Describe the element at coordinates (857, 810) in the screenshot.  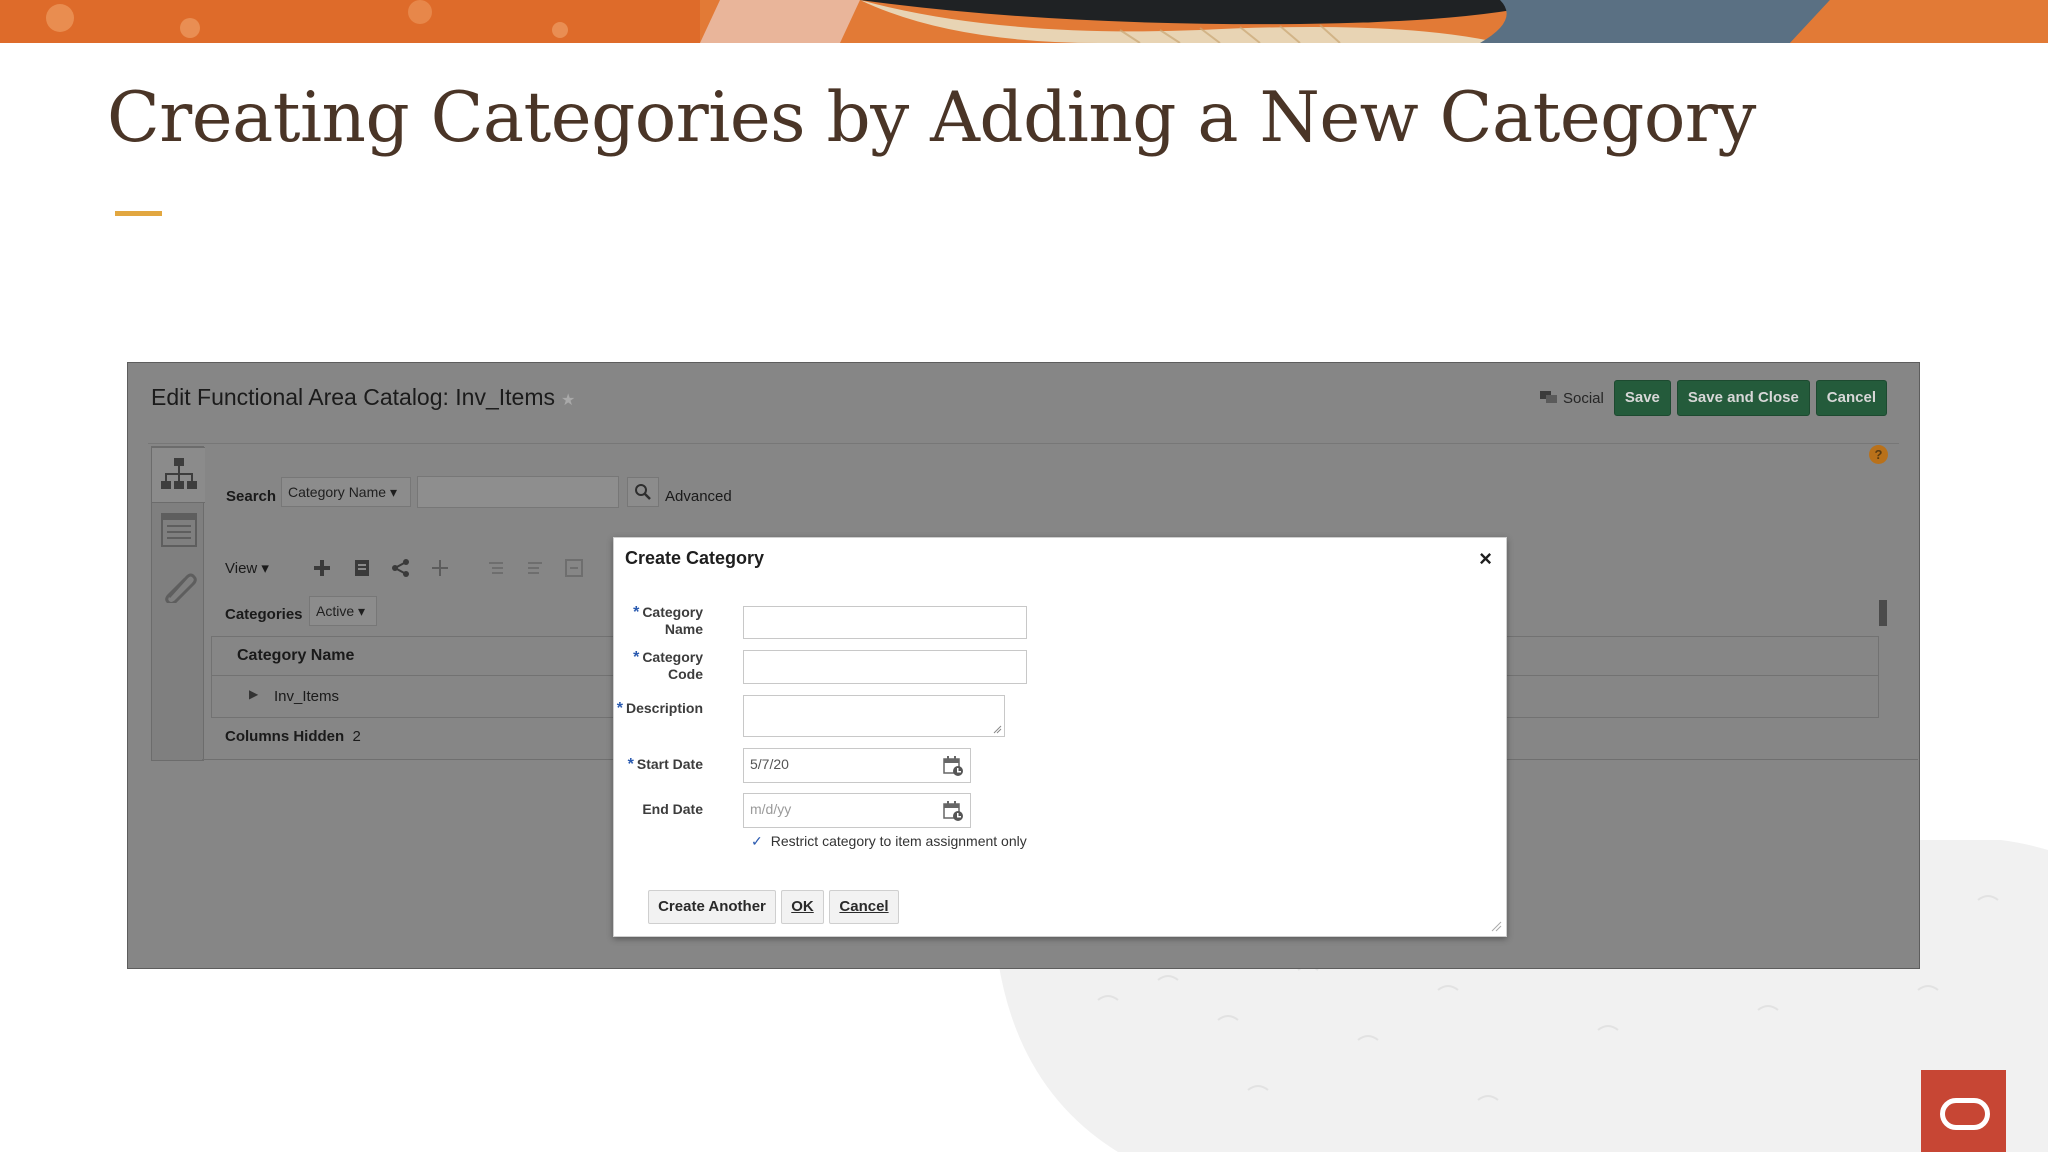
I see `end-date-input: m/d/yy` at that location.